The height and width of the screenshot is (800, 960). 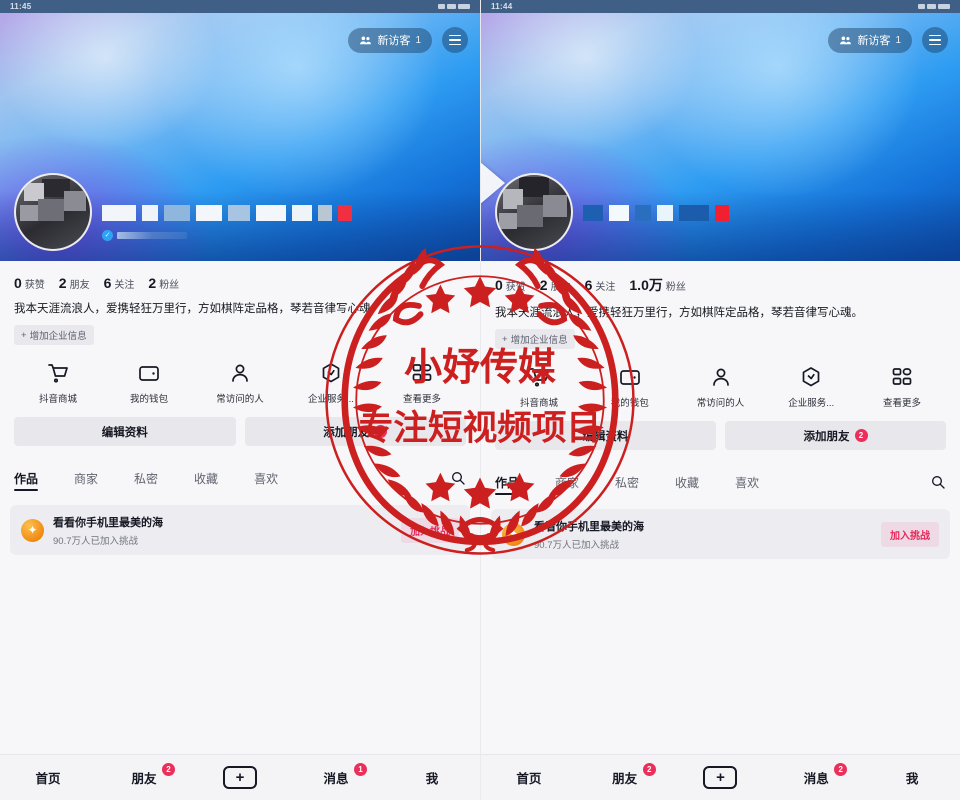 I want to click on username-mosaic-row, so click(x=764, y=213).